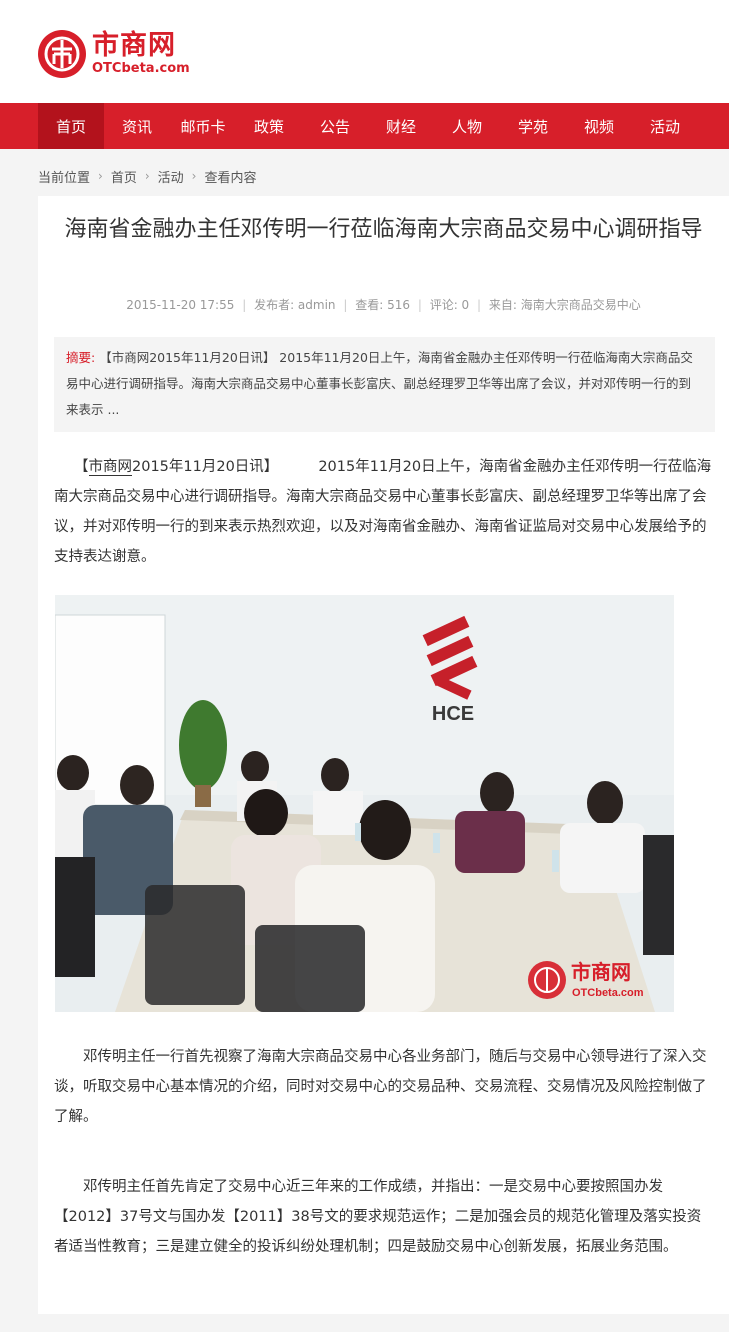  Describe the element at coordinates (110, 467) in the screenshot. I see `p1-brand-link: 市商网` at that location.